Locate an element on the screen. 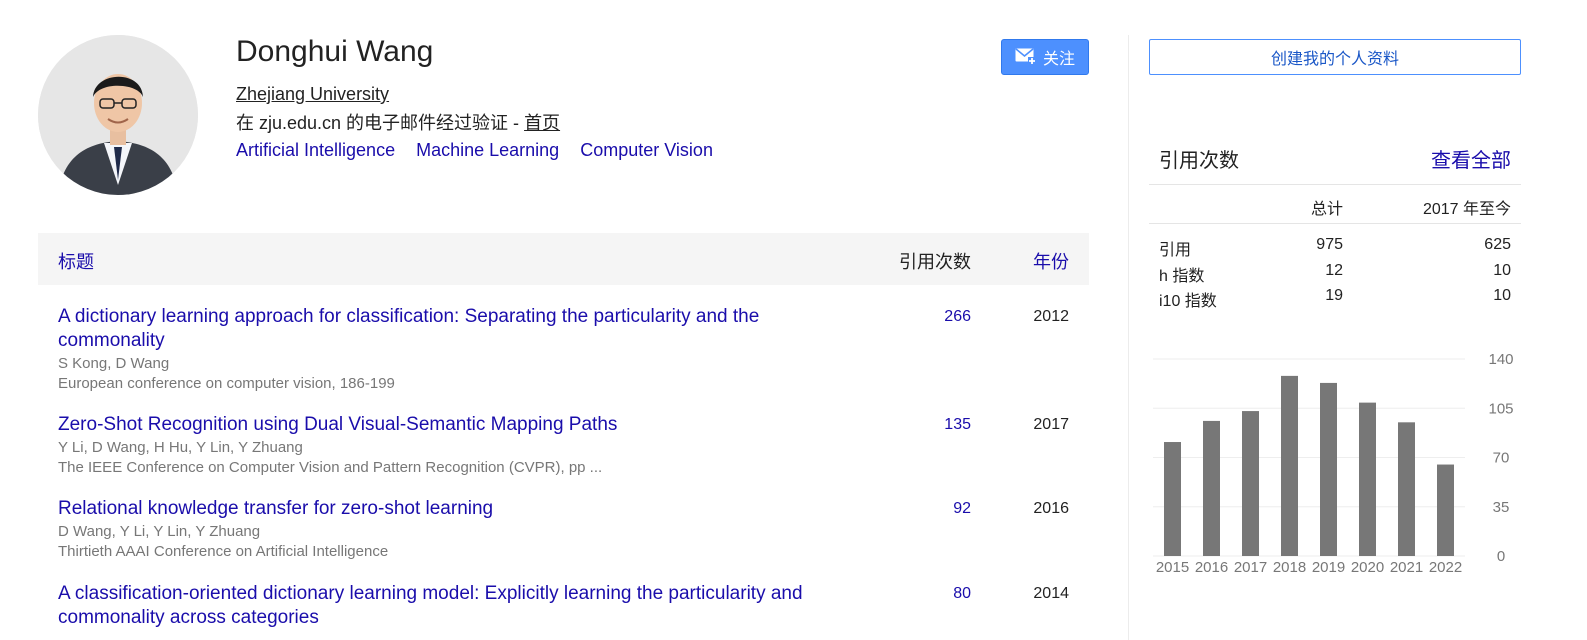 The height and width of the screenshot is (640, 1587). column-divider is located at coordinates (1128, 337).